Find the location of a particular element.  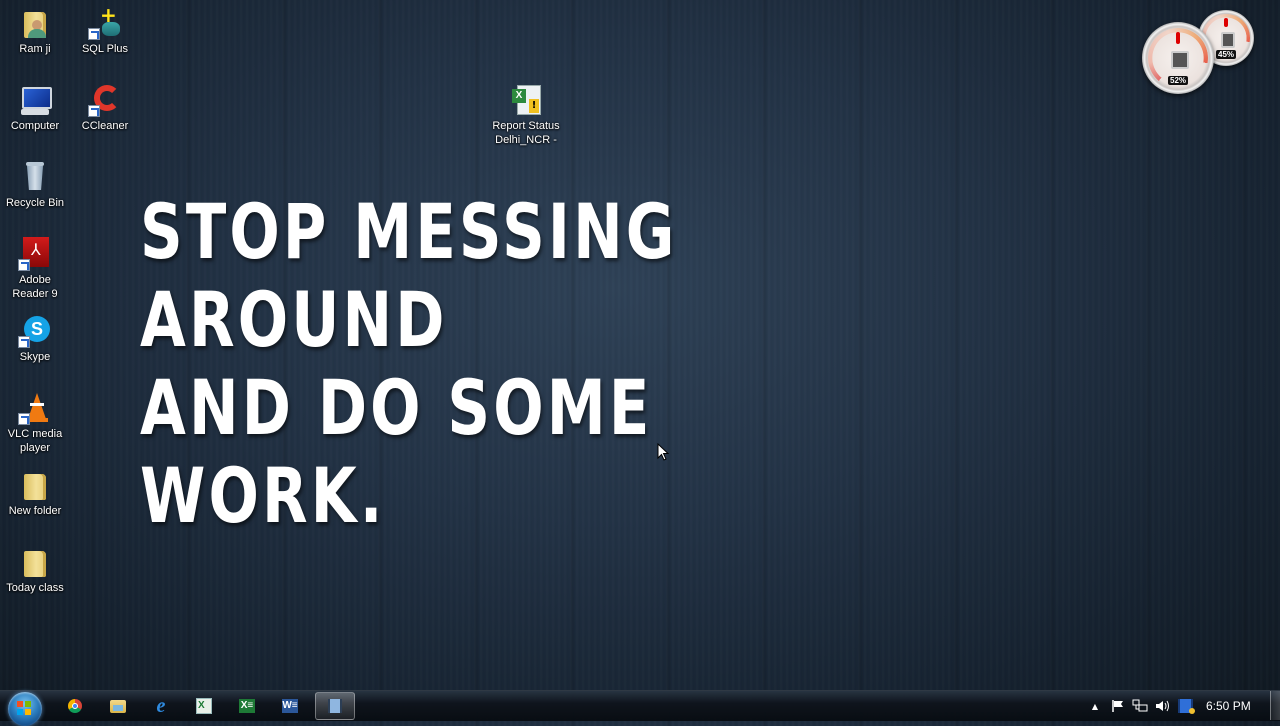

skype-icon: S is located at coordinates (35, 331).